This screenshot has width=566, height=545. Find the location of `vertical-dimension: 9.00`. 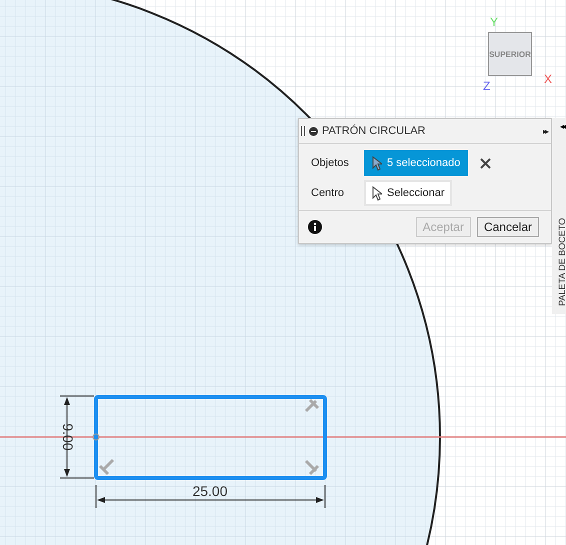

vertical-dimension: 9.00 is located at coordinates (77, 437).